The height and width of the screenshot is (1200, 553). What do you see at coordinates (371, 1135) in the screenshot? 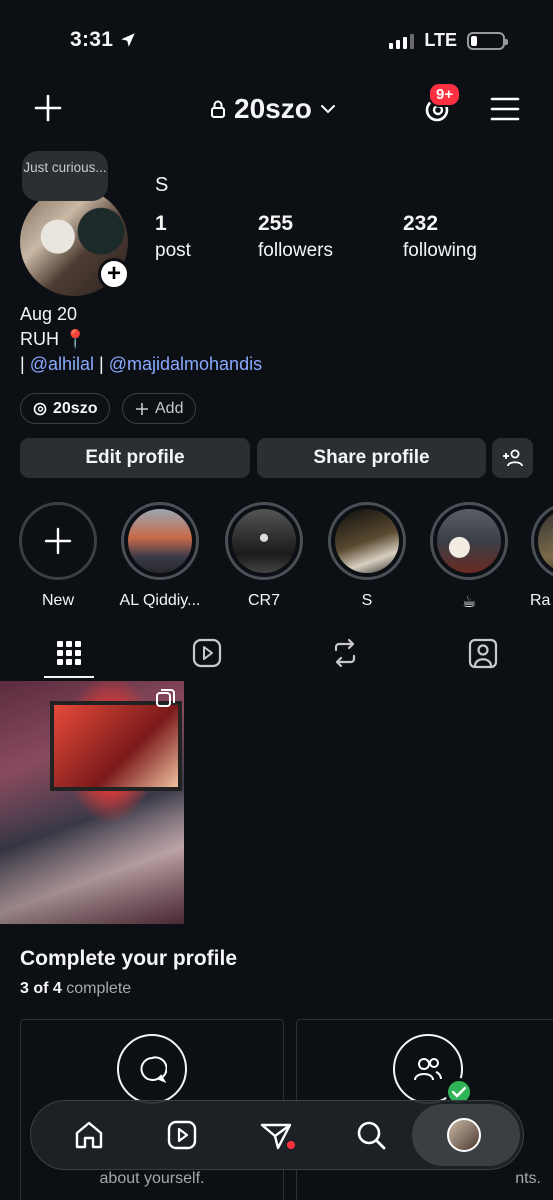
I see `search-icon` at bounding box center [371, 1135].